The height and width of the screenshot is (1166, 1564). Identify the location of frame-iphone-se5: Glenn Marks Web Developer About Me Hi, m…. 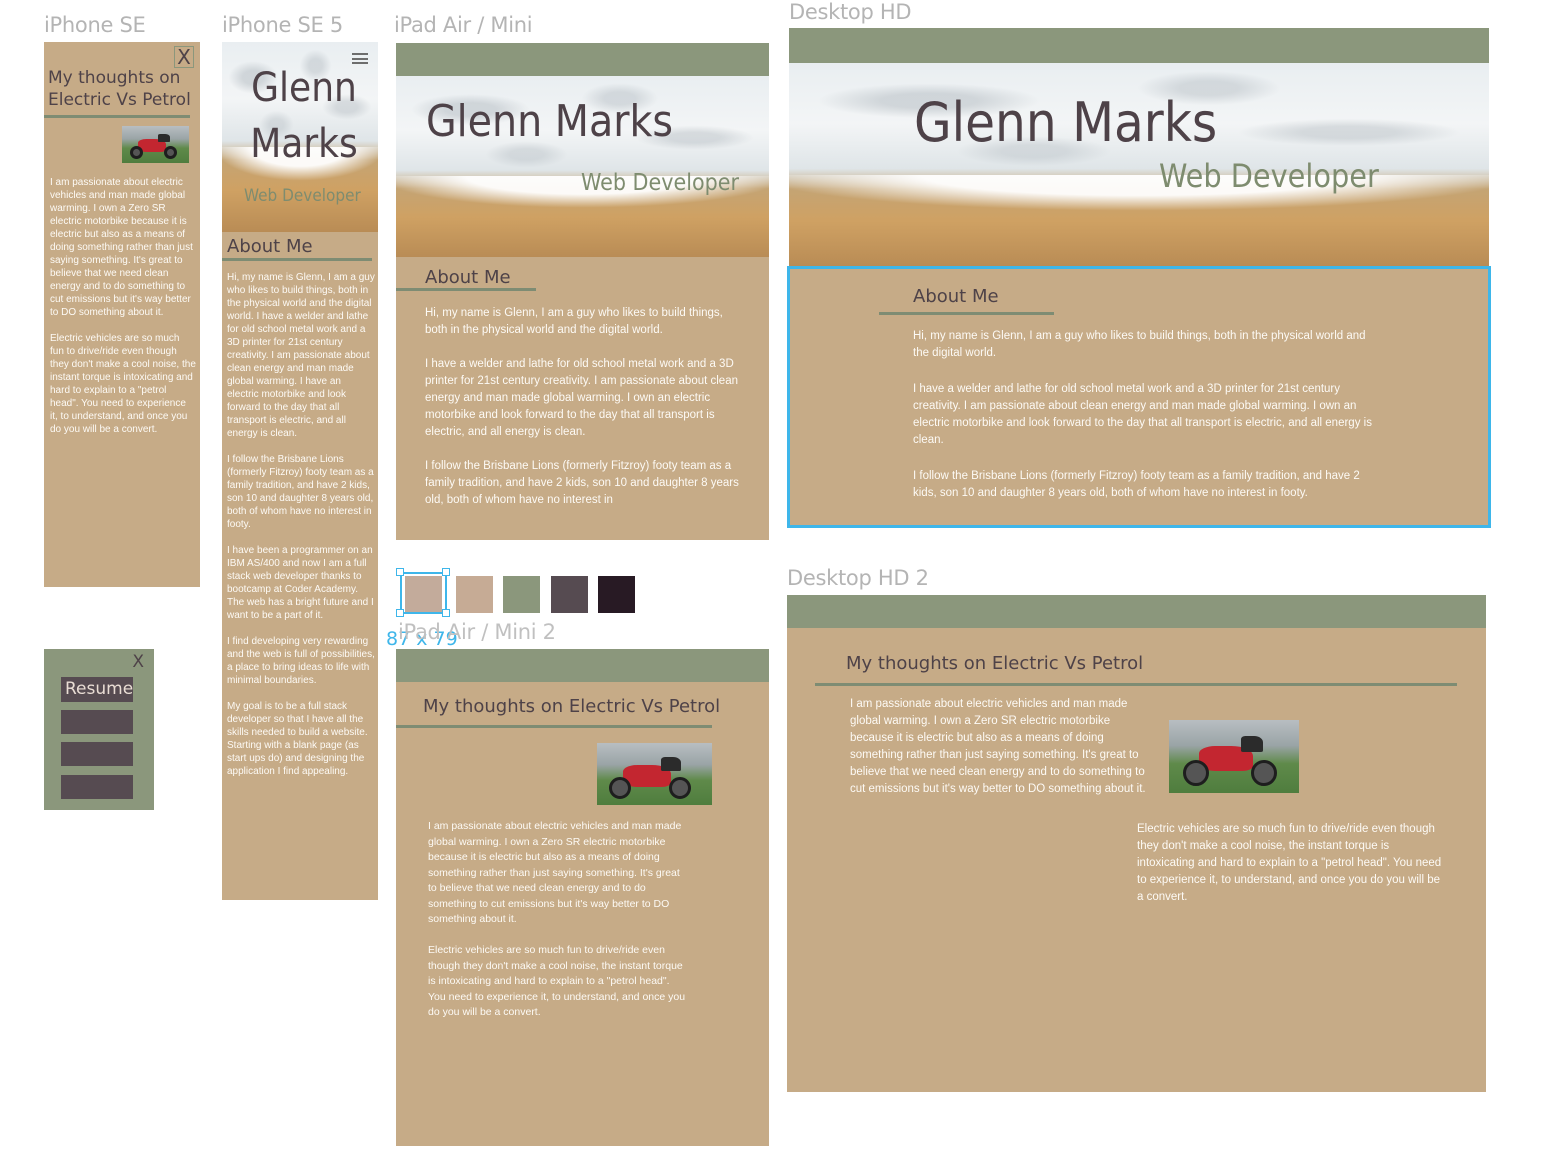
(300, 471).